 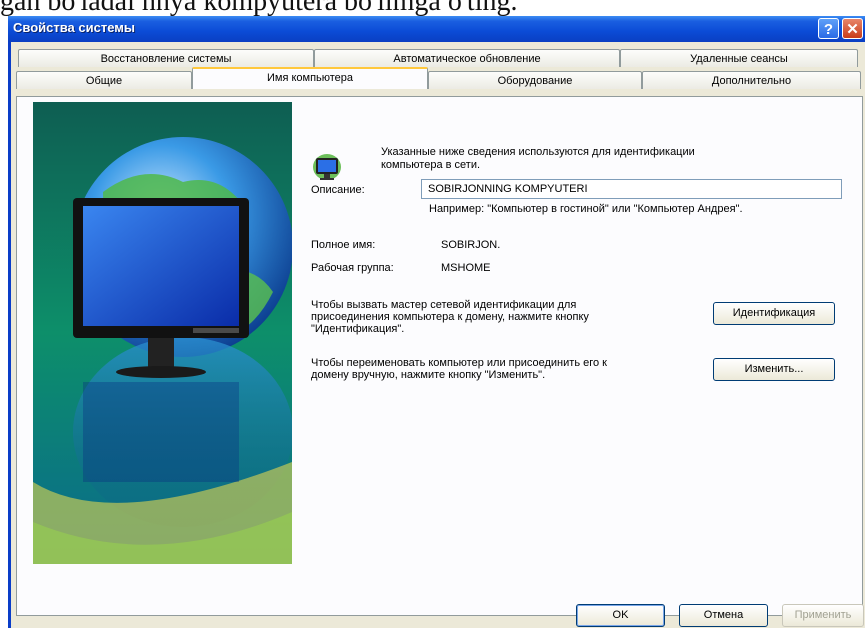 I want to click on computer-icon, so click(x=327, y=168).